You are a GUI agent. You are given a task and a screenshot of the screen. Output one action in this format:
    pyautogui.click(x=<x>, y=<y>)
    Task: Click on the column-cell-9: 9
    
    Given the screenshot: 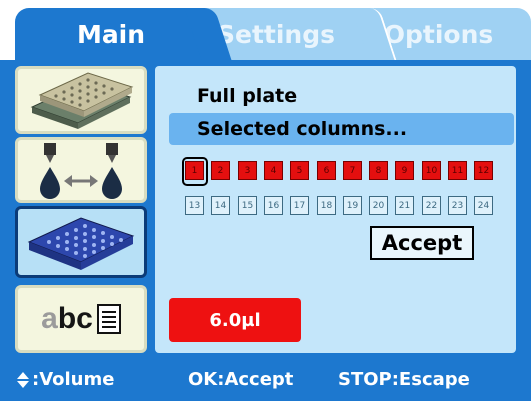 What is the action you would take?
    pyautogui.click(x=404, y=170)
    